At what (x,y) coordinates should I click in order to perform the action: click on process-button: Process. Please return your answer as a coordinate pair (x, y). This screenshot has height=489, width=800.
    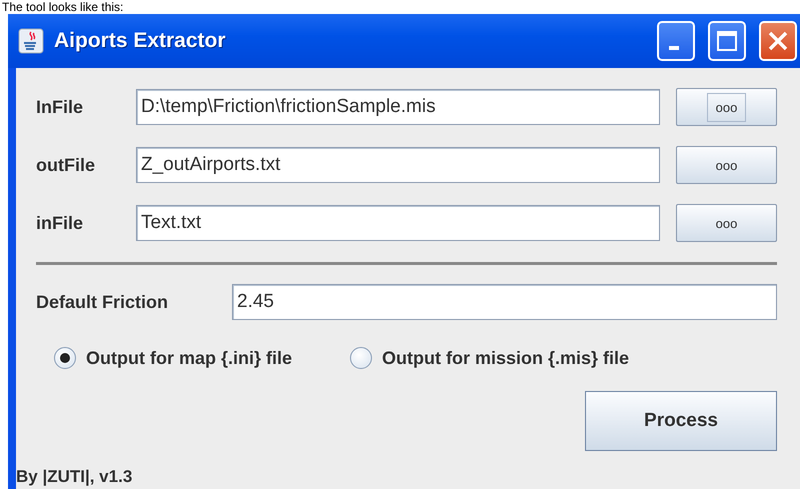
    Looking at the image, I should click on (681, 421).